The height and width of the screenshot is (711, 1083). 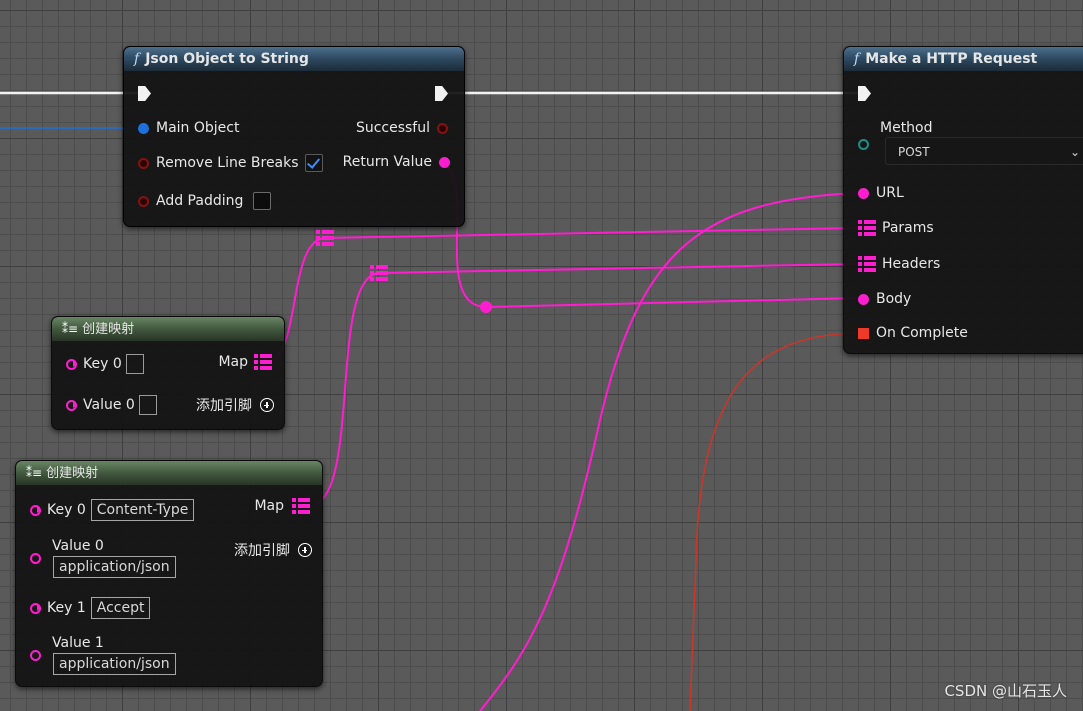 I want to click on pin-label-add-padding: Add Padding, so click(x=200, y=201).